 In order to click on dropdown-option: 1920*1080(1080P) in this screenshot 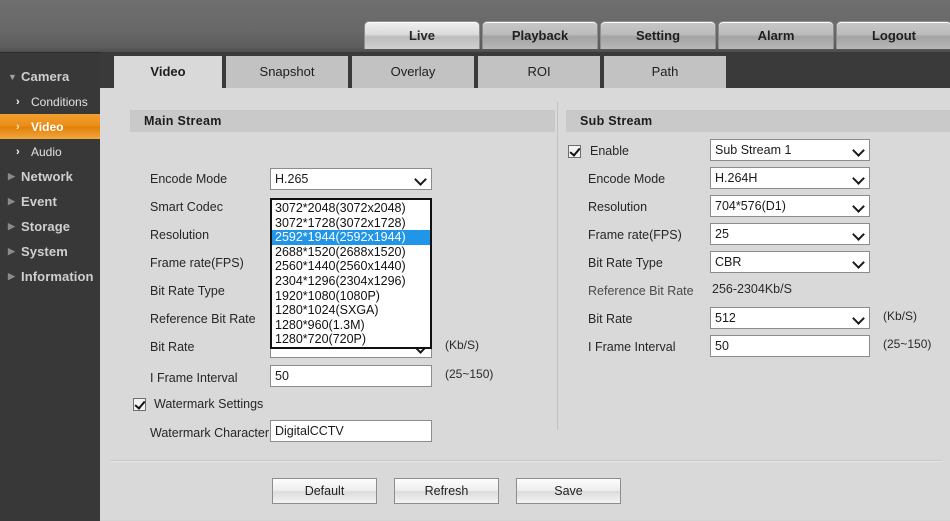, I will do `click(351, 296)`.